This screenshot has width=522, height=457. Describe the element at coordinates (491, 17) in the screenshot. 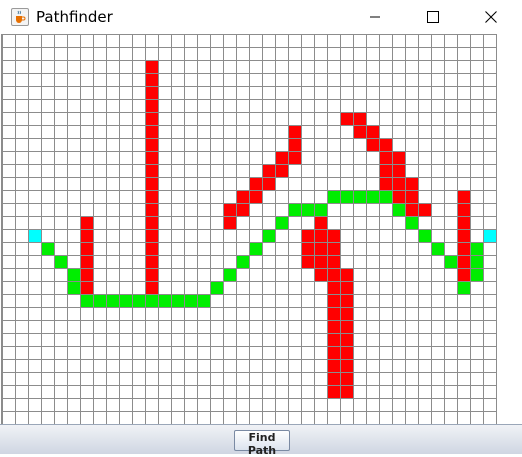

I see `close-button` at that location.